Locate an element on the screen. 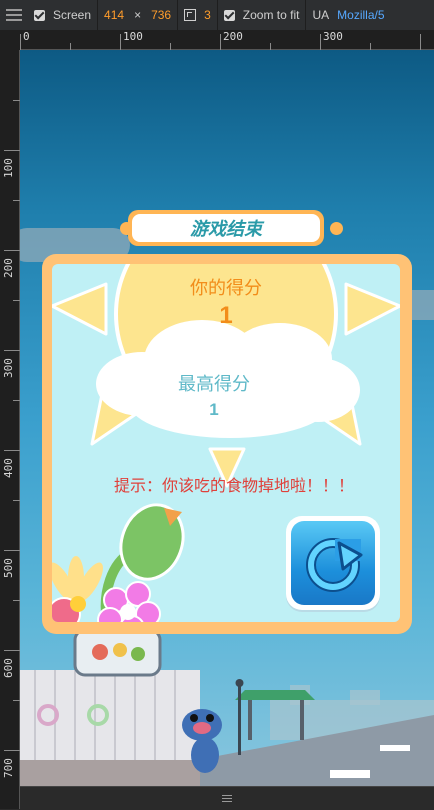  replay-button is located at coordinates (333, 563).